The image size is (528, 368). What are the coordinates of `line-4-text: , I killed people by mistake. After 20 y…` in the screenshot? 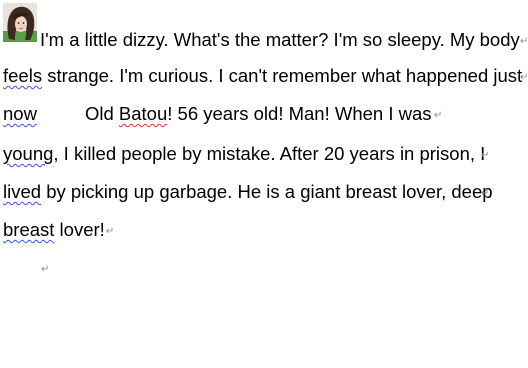 It's located at (269, 153).